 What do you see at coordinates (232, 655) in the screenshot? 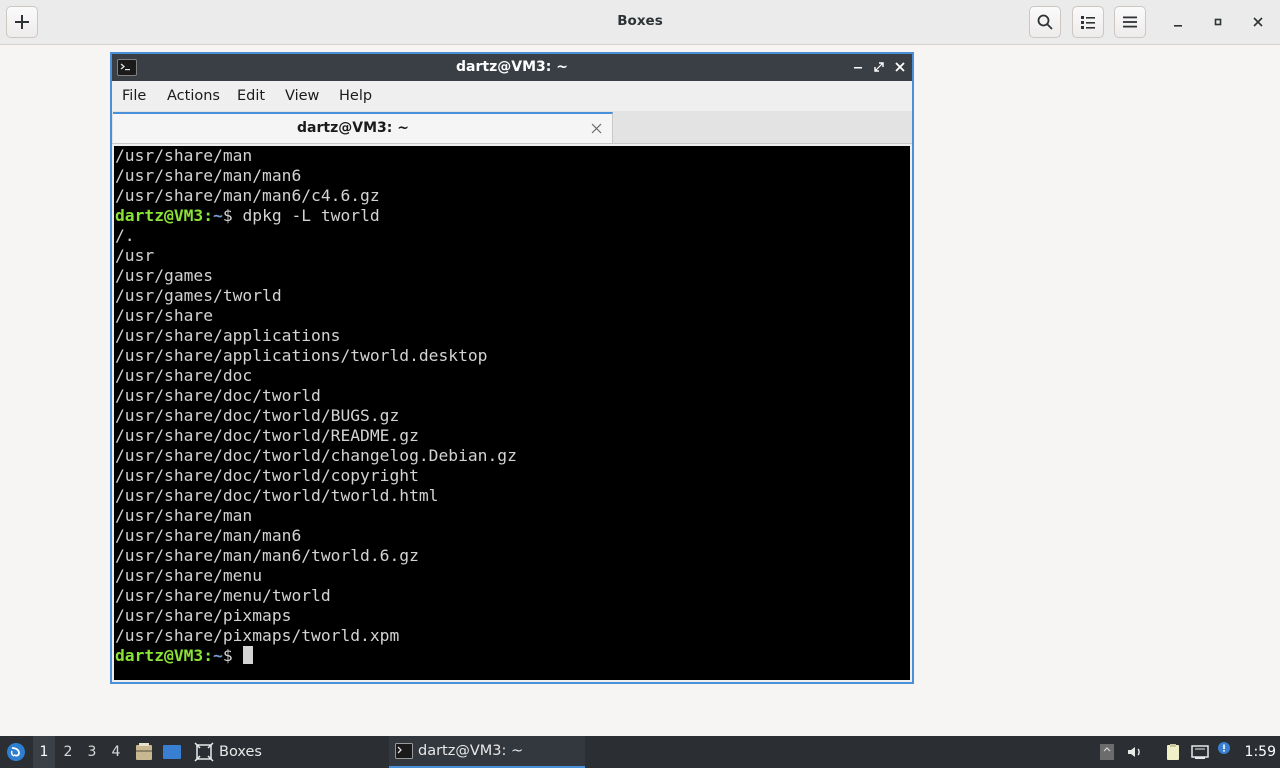
I see `prompt-command: $` at bounding box center [232, 655].